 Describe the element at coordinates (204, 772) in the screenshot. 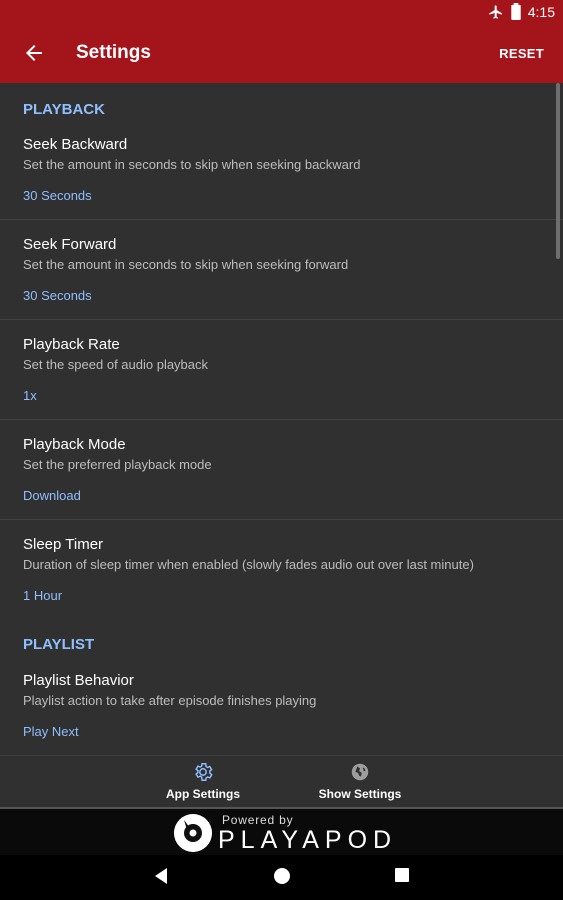

I see `gear-icon` at that location.